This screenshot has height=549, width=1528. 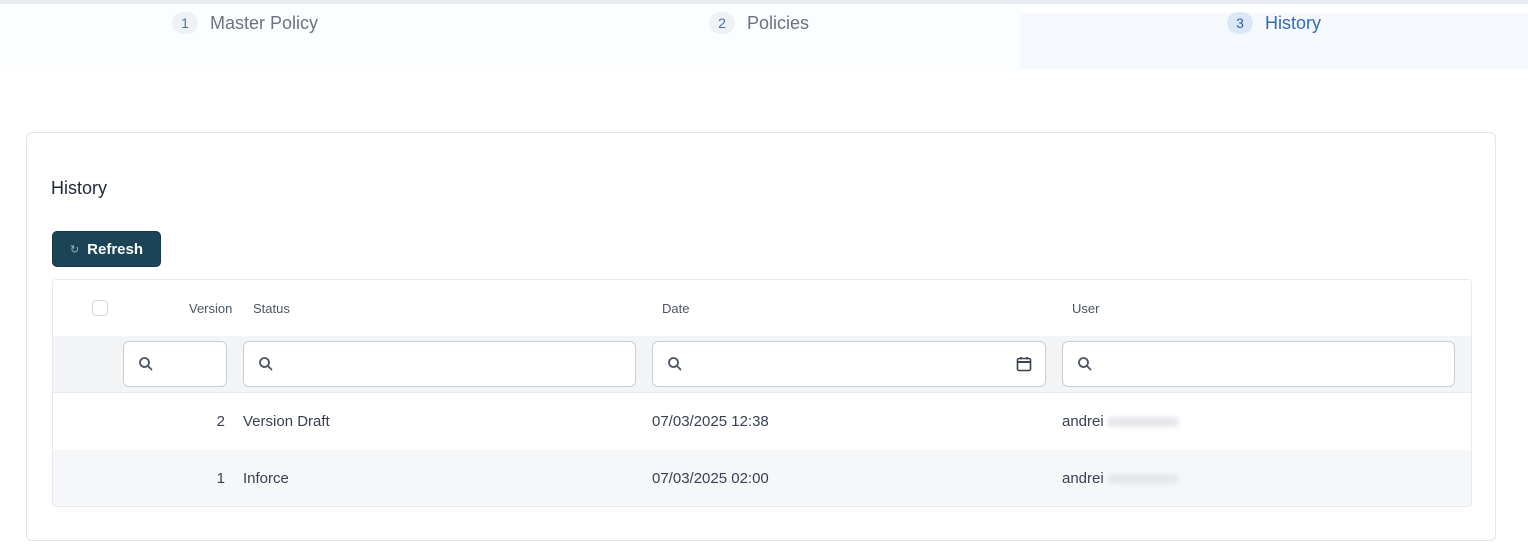 I want to click on refresh-button-label: Refresh, so click(x=115, y=249).